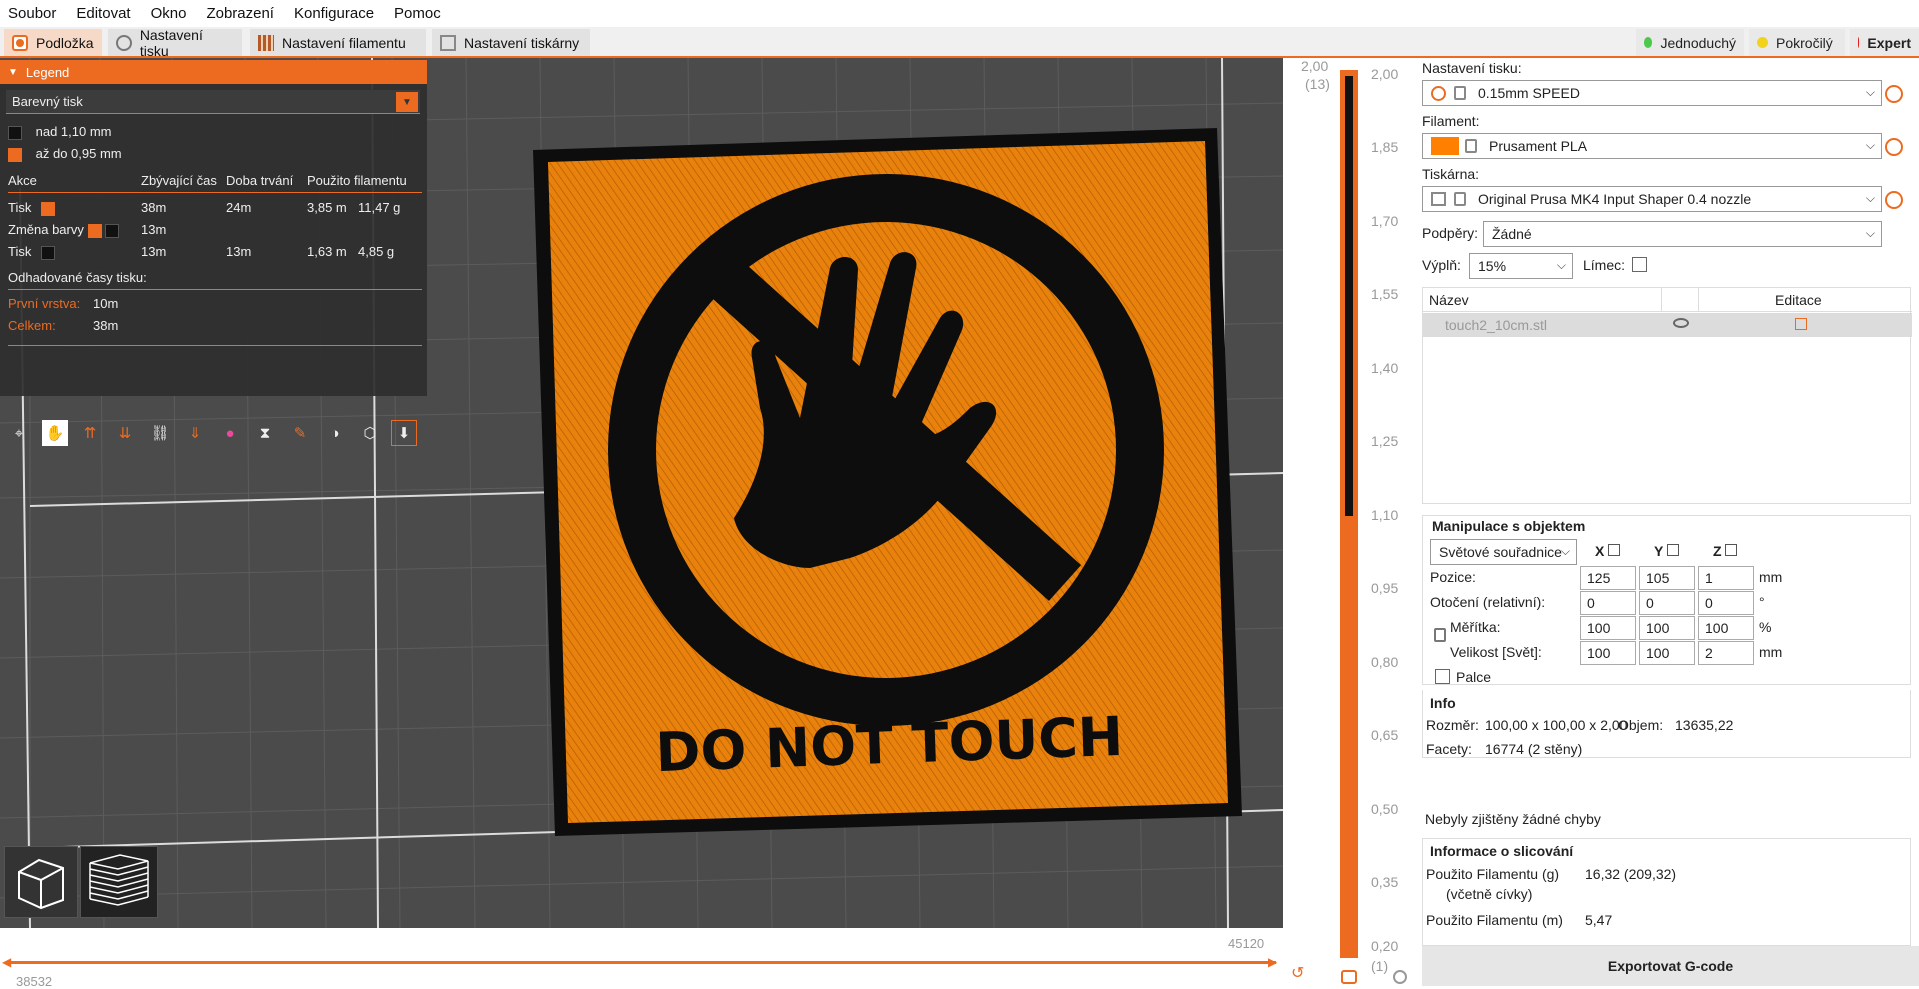 Image resolution: width=1919 pixels, height=989 pixels. What do you see at coordinates (266, 42) in the screenshot?
I see `spool-icon` at bounding box center [266, 42].